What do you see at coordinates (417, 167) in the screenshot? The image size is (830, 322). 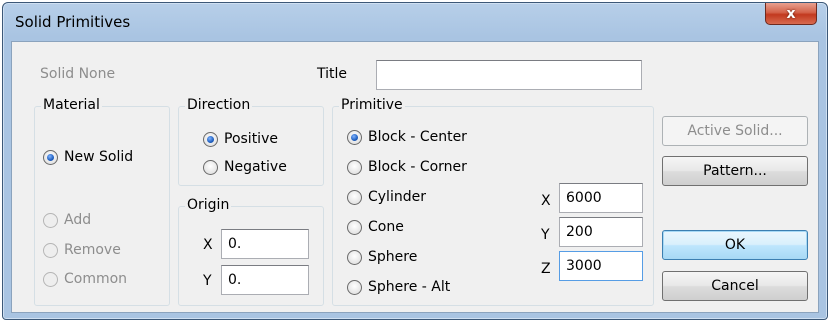 I see `radio-label: Block - Corner` at bounding box center [417, 167].